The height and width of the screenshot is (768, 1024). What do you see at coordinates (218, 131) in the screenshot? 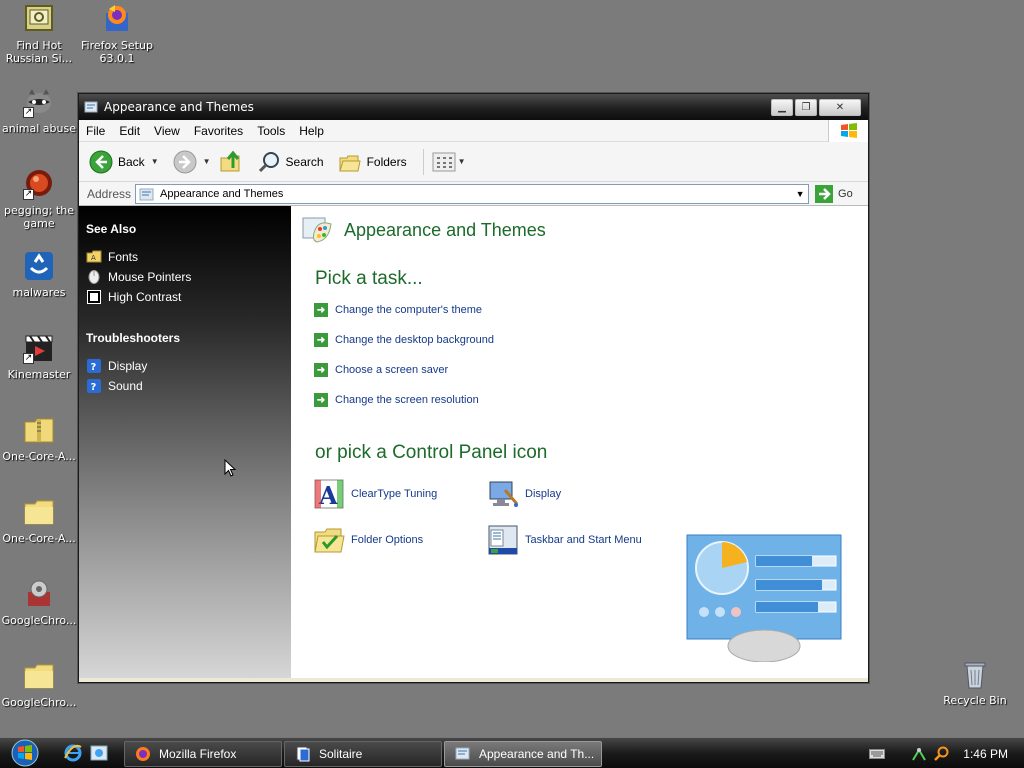
I see `menu-favorites: Favorites` at bounding box center [218, 131].